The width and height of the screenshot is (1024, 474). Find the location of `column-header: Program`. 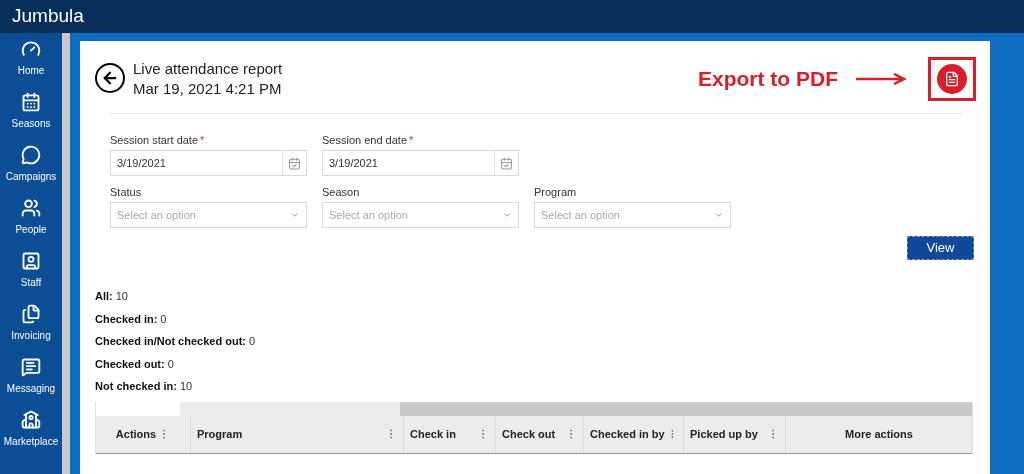

column-header: Program is located at coordinates (296, 434).